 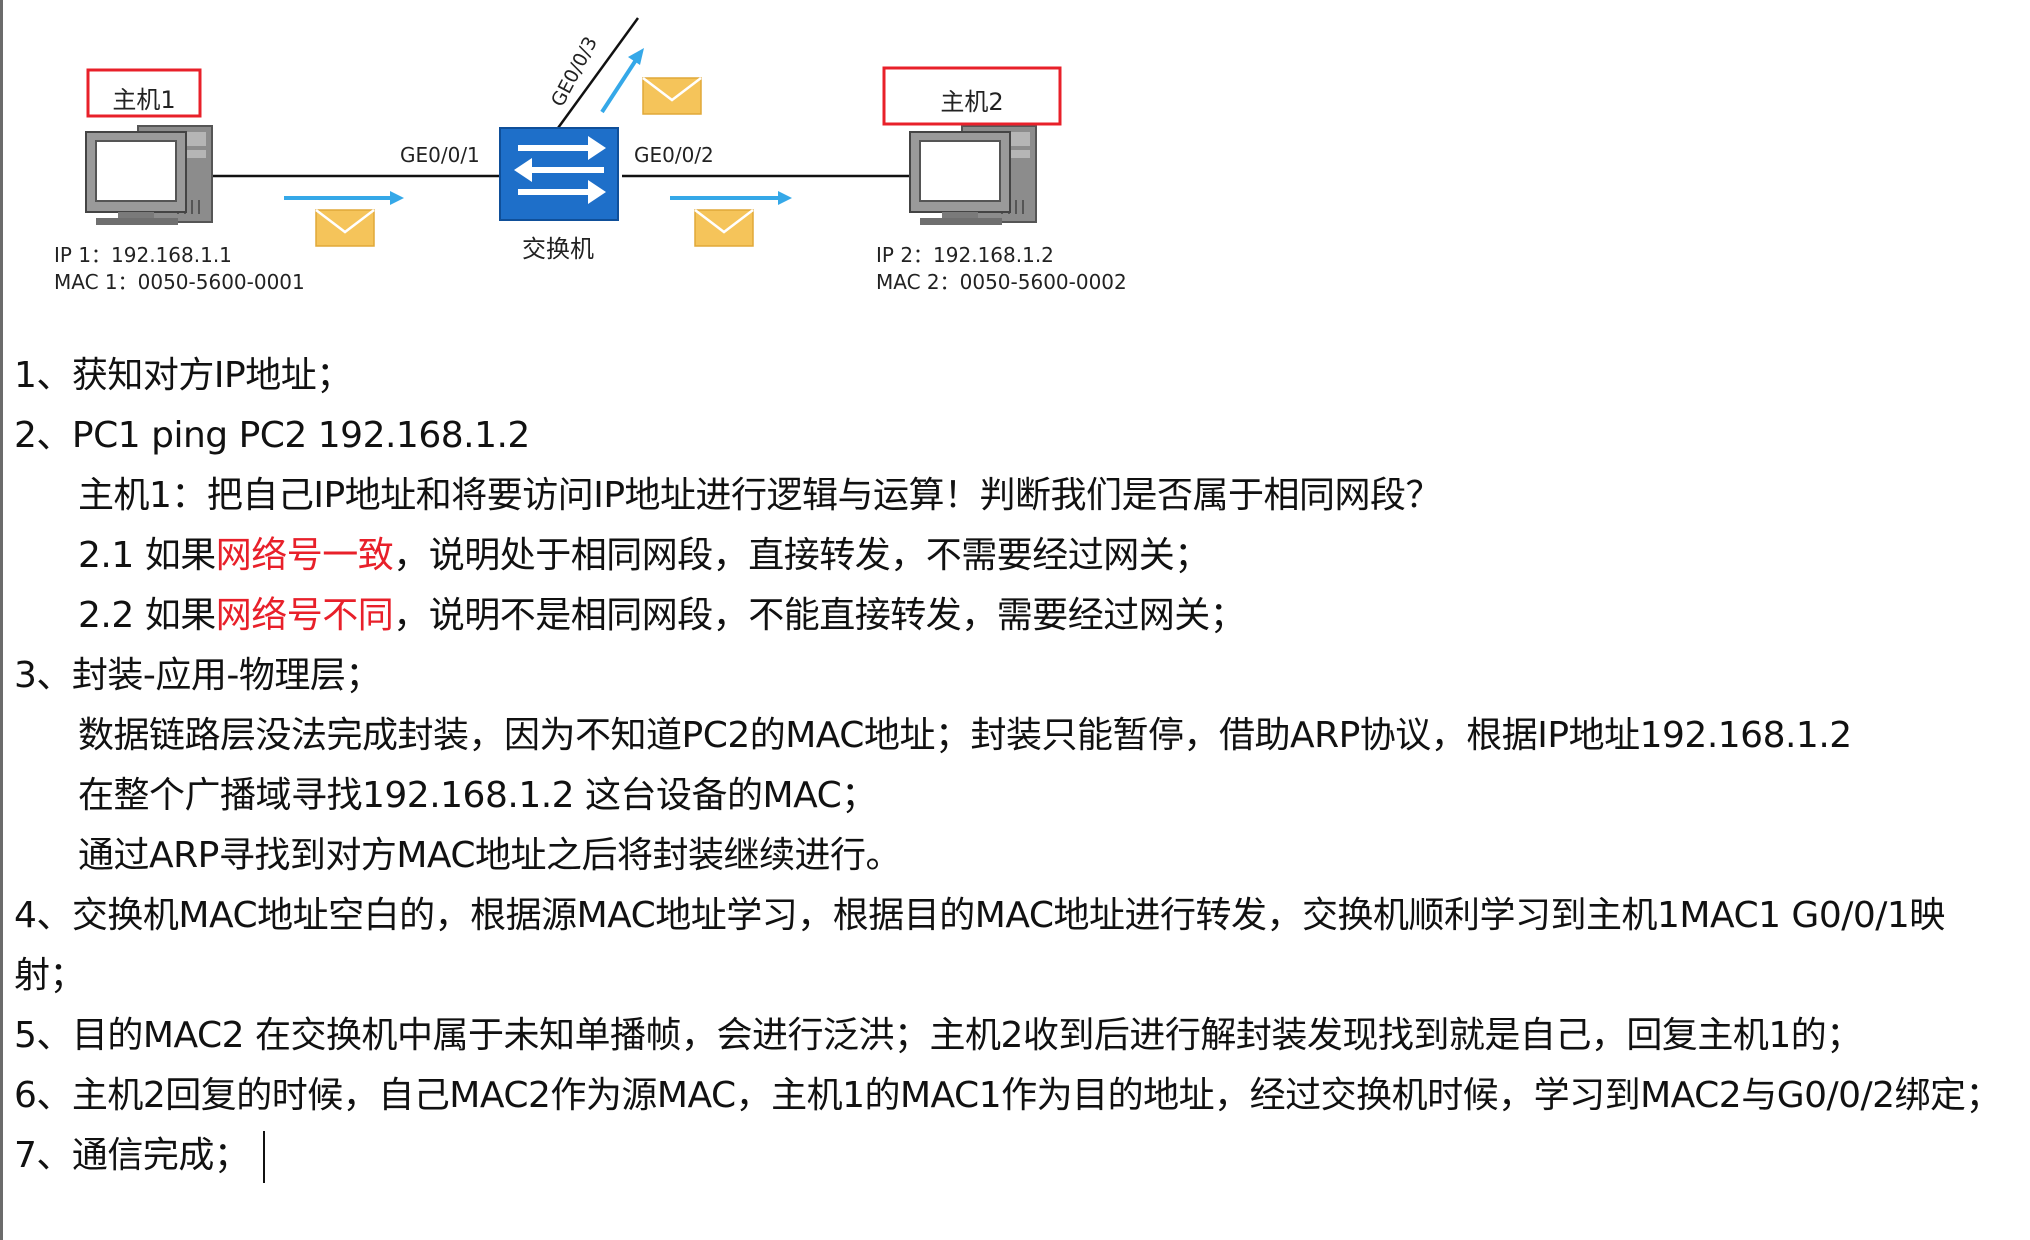 I want to click on port-label-ge002: GE0/0/2, so click(x=674, y=155).